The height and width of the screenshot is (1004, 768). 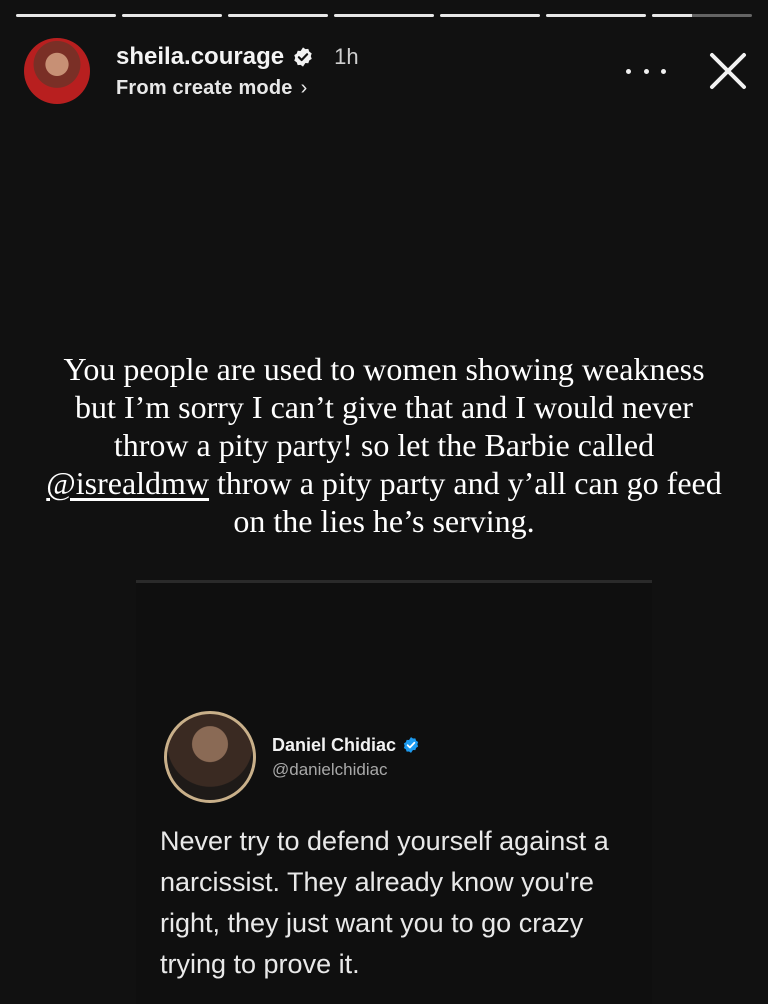 What do you see at coordinates (304, 87) in the screenshot?
I see `chevron-right-icon: ›` at bounding box center [304, 87].